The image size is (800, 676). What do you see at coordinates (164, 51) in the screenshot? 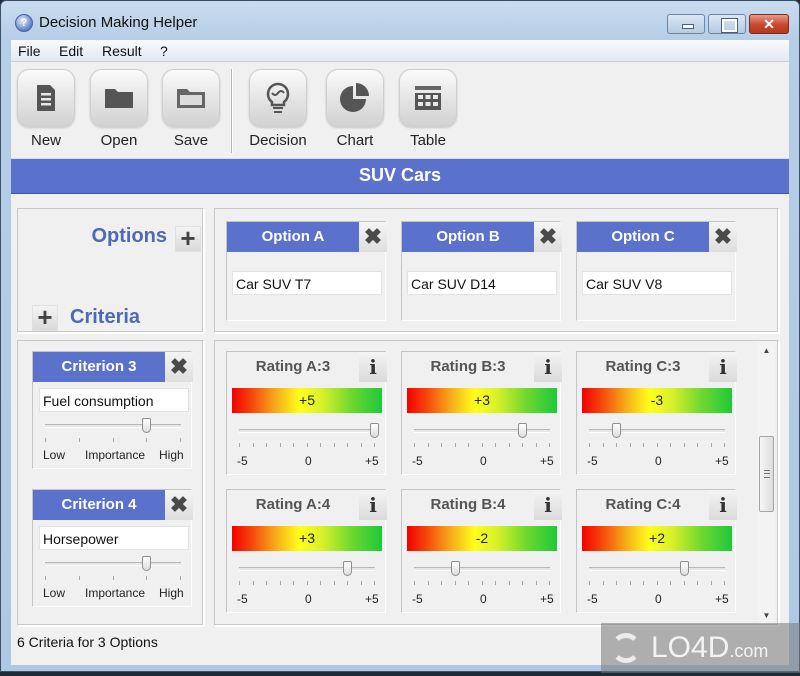
I see `menu-help: ?` at bounding box center [164, 51].